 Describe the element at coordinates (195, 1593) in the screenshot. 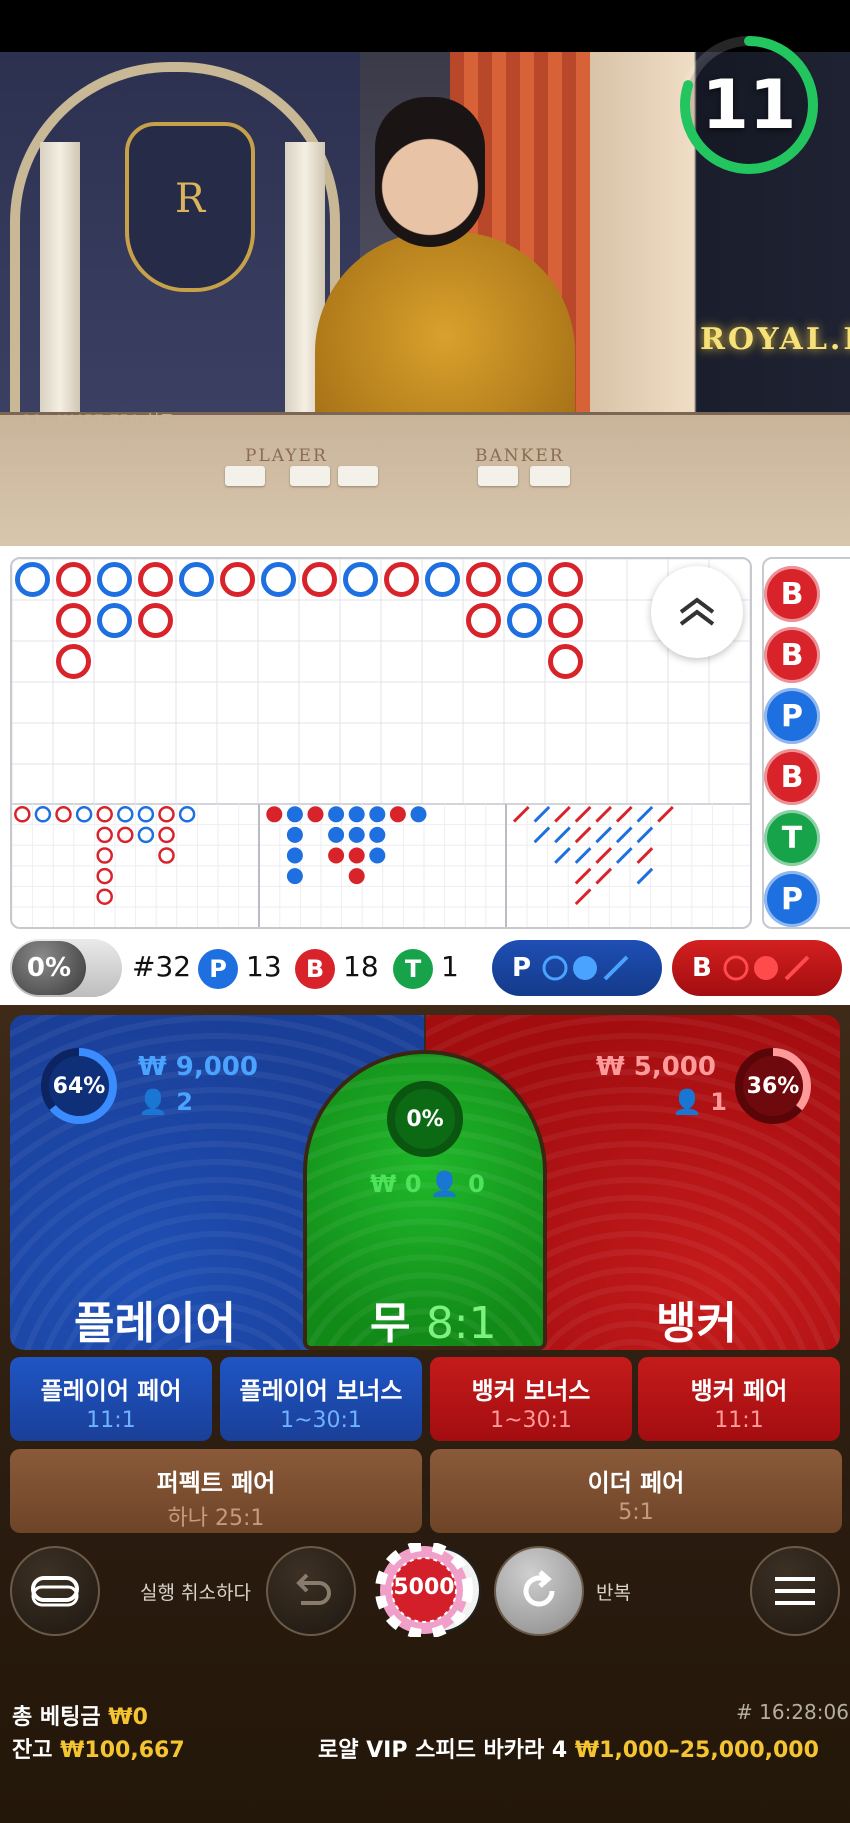

I see `undo-label: 실행 취소하다` at that location.